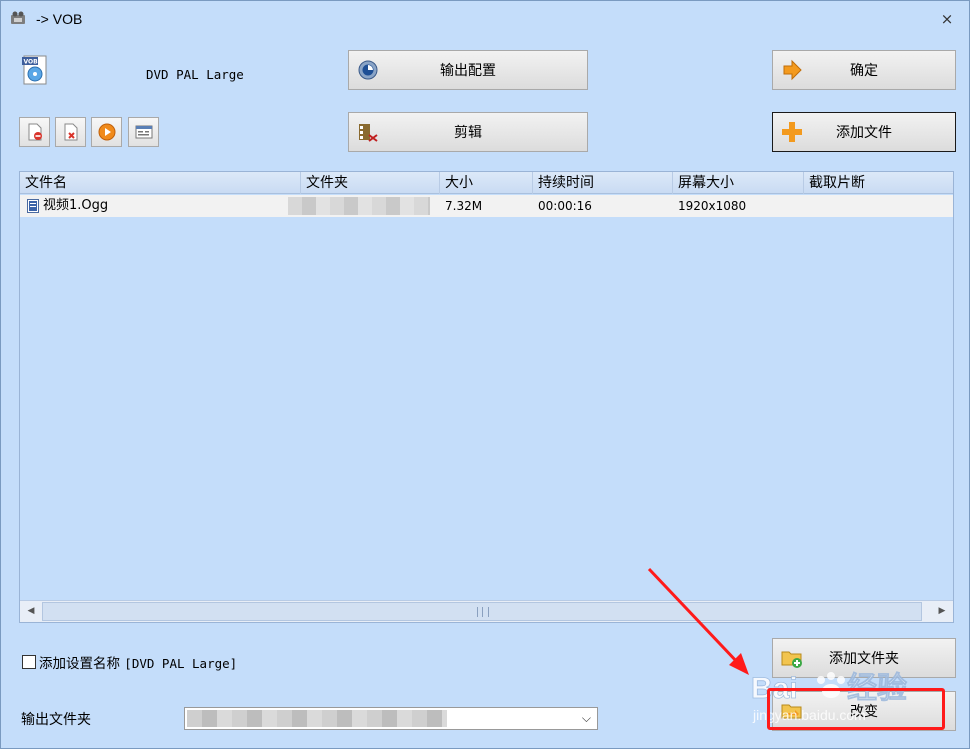  What do you see at coordinates (160, 183) in the screenshot?
I see `column-header-name: 文件名` at bounding box center [160, 183].